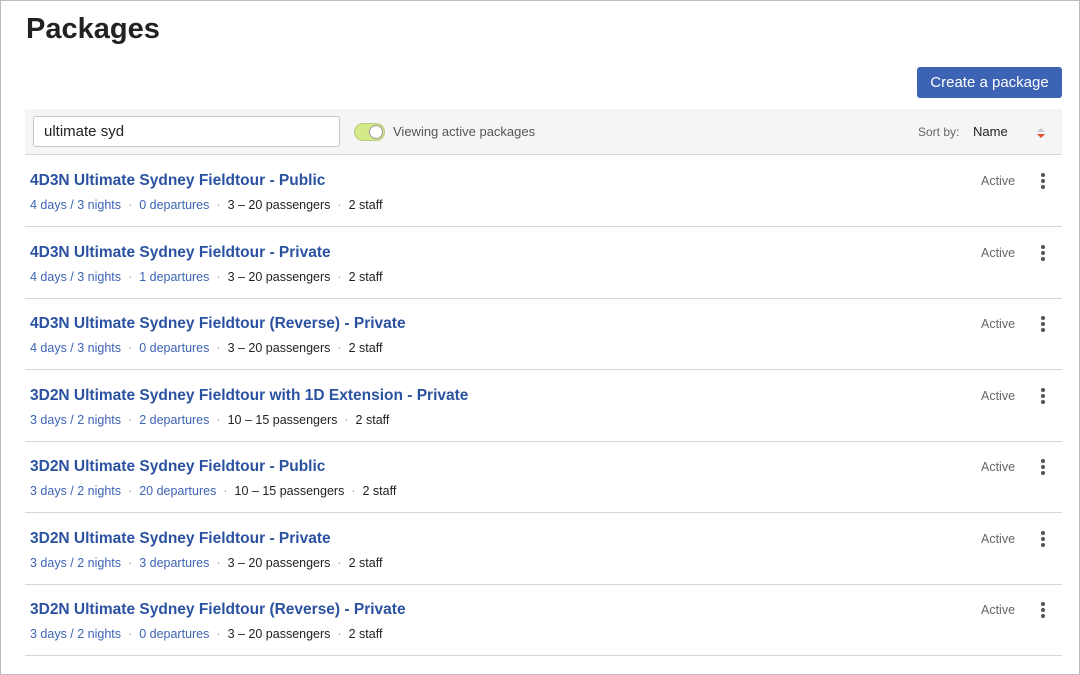 The image size is (1080, 675). What do you see at coordinates (376, 132) in the screenshot?
I see `toggle-knob` at bounding box center [376, 132].